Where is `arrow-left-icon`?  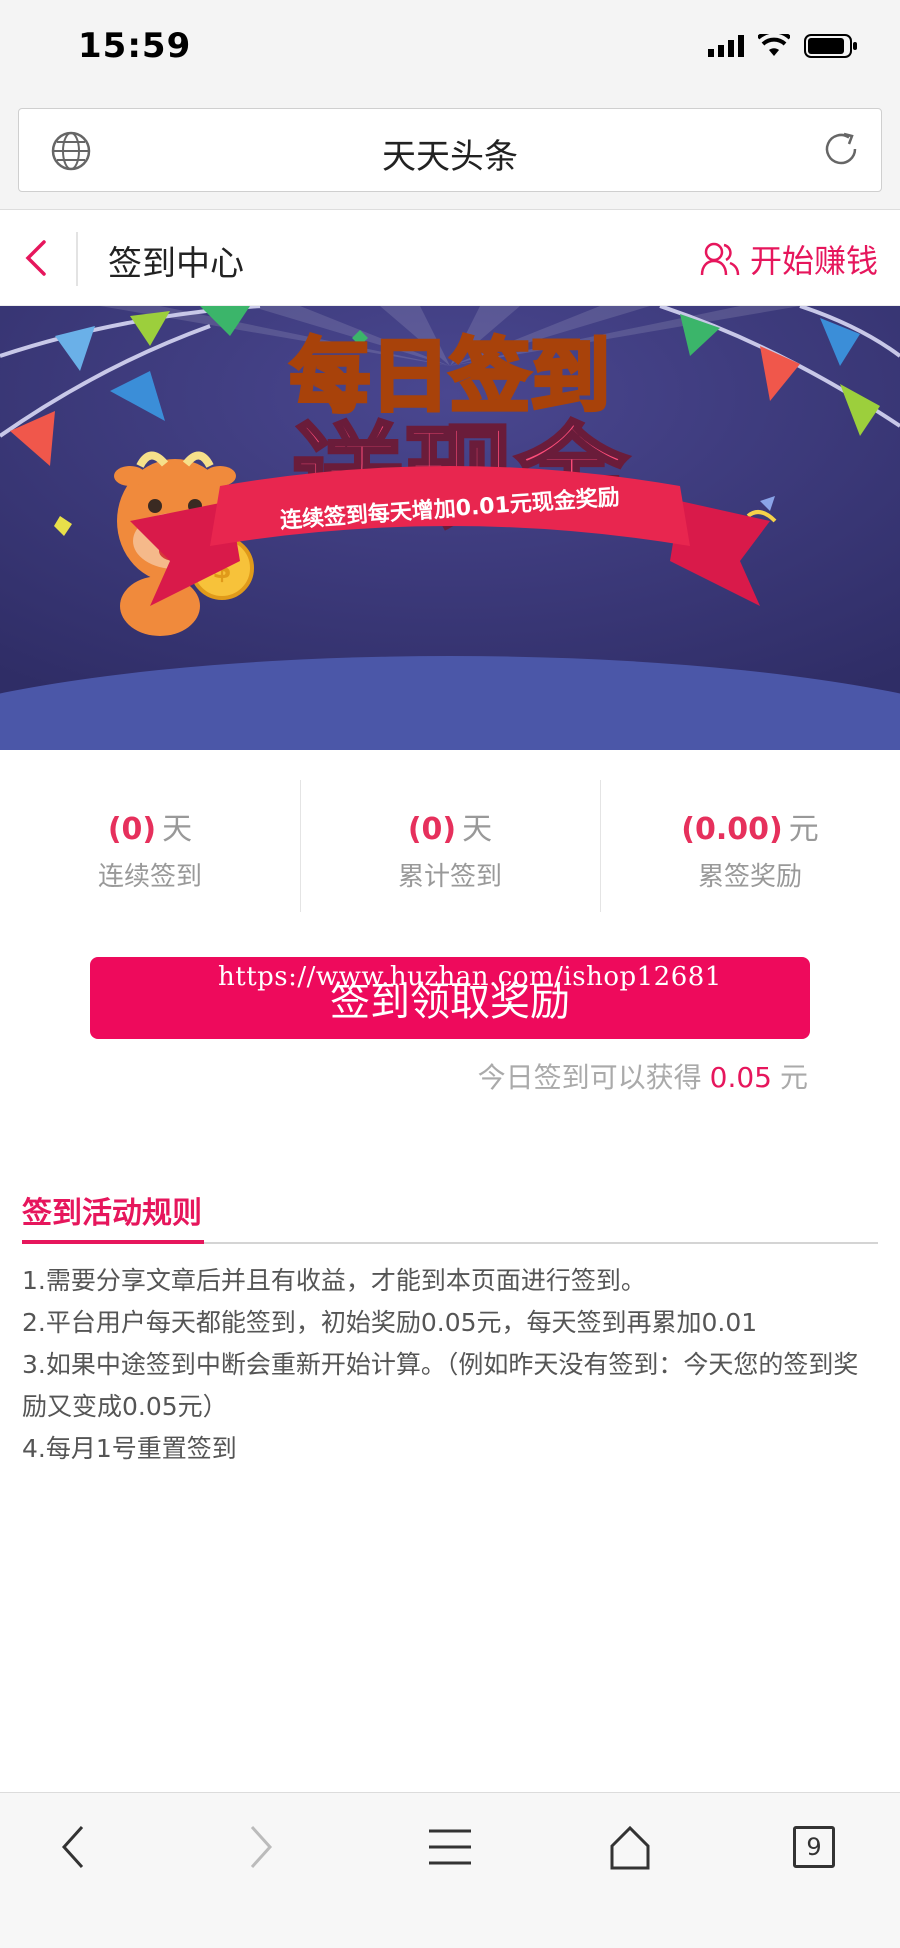 arrow-left-icon is located at coordinates (72, 1847).